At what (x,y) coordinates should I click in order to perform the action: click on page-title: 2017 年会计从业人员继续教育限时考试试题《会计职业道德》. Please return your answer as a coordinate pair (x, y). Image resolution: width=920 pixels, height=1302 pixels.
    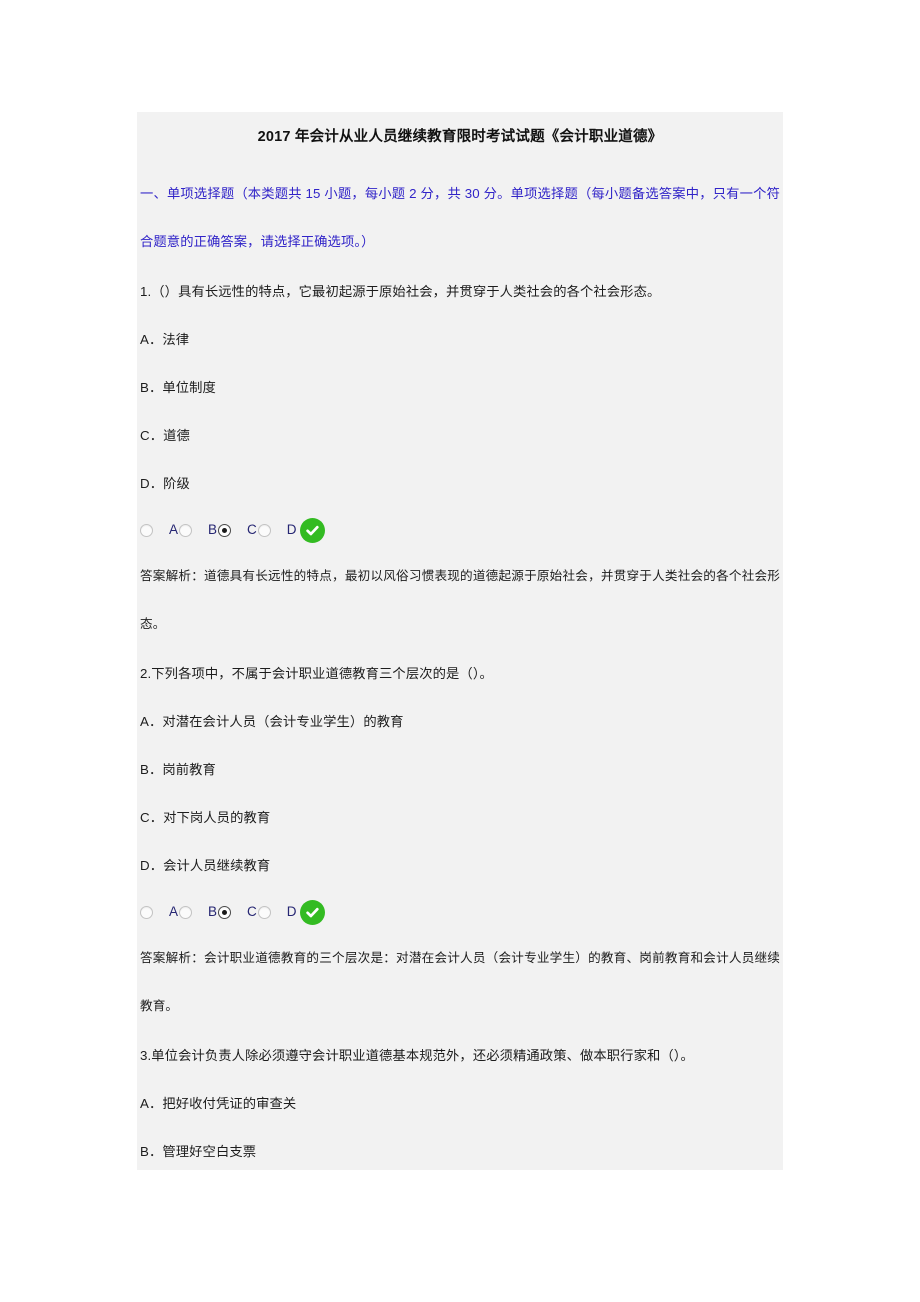
    Looking at the image, I should click on (460, 137).